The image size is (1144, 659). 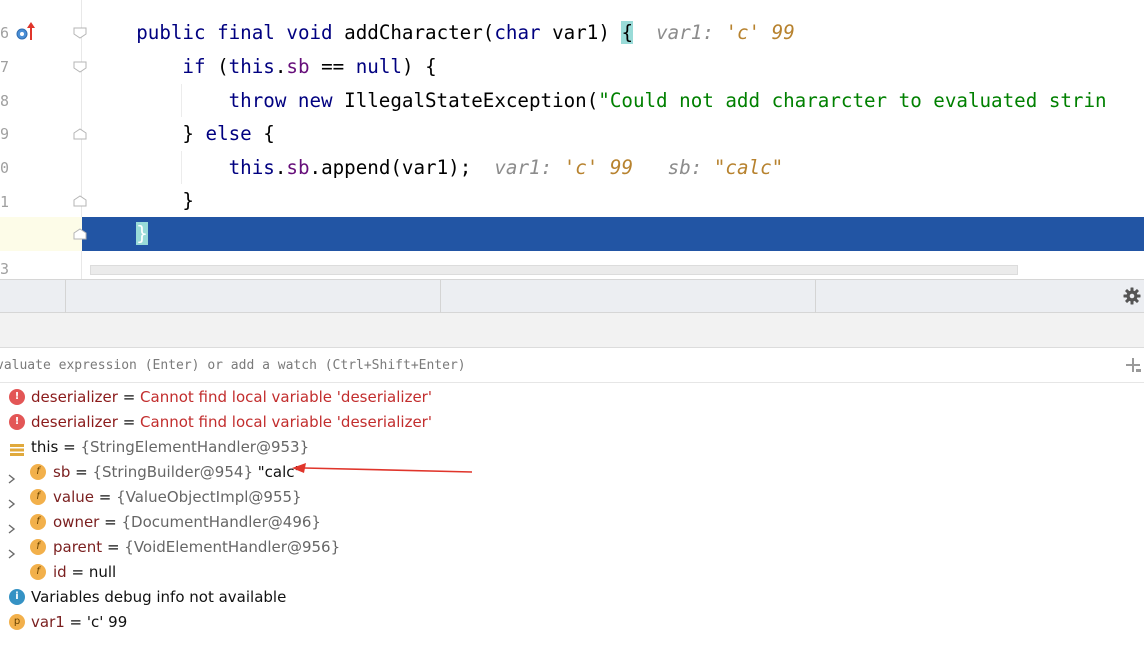 I want to click on execution-point-highlight, so click(x=613, y=234).